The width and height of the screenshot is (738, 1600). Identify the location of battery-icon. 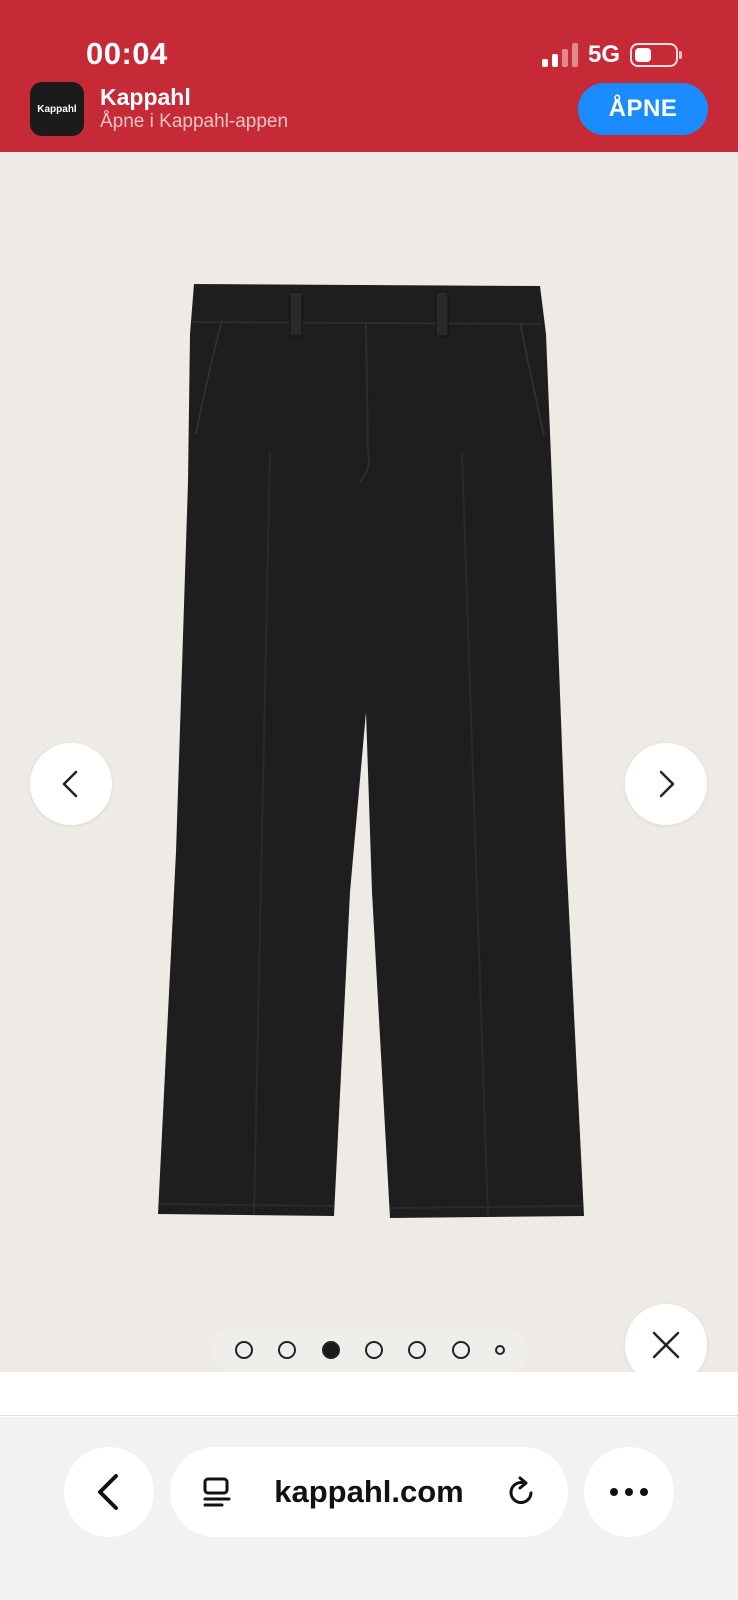
(656, 55).